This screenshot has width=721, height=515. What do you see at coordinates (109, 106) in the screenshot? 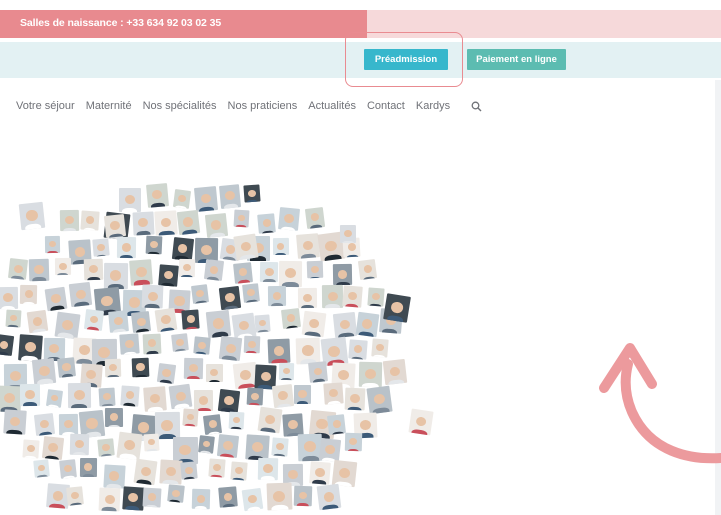
I see `nav-maternite: Maternité` at bounding box center [109, 106].